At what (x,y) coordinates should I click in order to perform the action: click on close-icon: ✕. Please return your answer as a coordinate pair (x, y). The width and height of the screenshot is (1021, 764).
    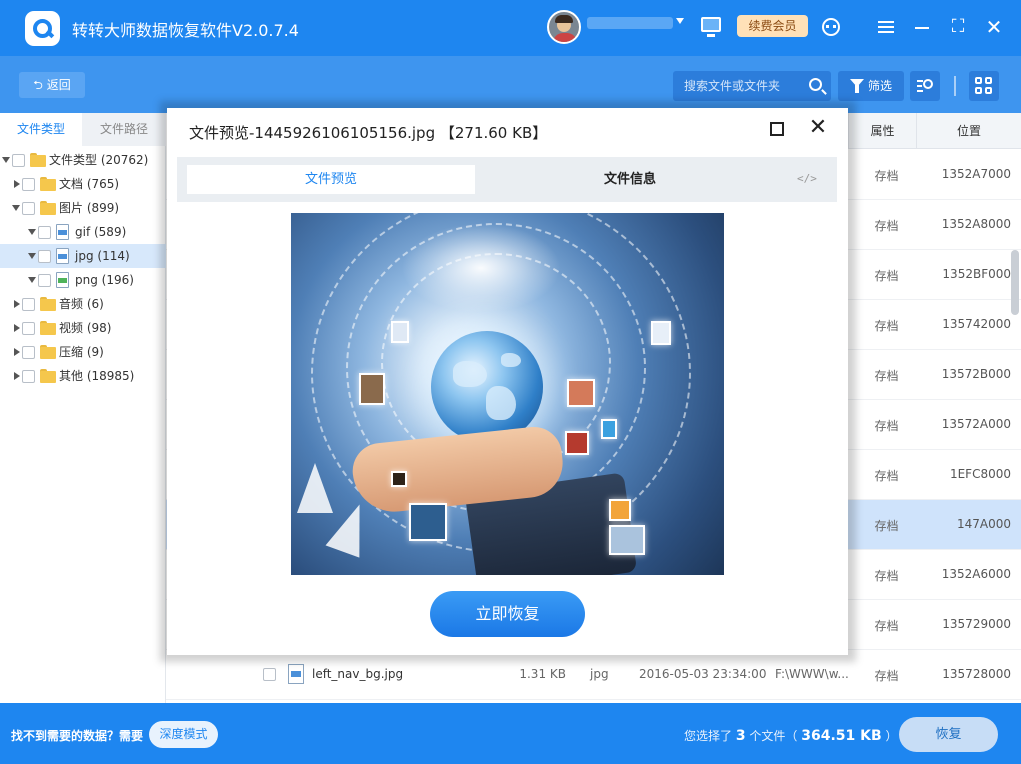
    Looking at the image, I should click on (994, 27).